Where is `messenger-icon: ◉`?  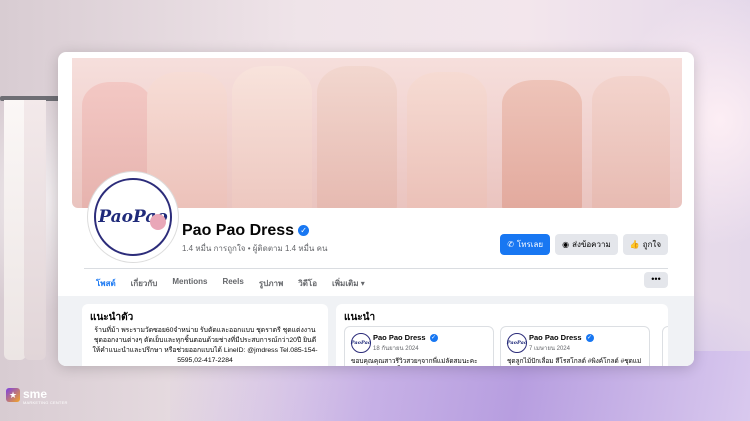 messenger-icon: ◉ is located at coordinates (566, 244).